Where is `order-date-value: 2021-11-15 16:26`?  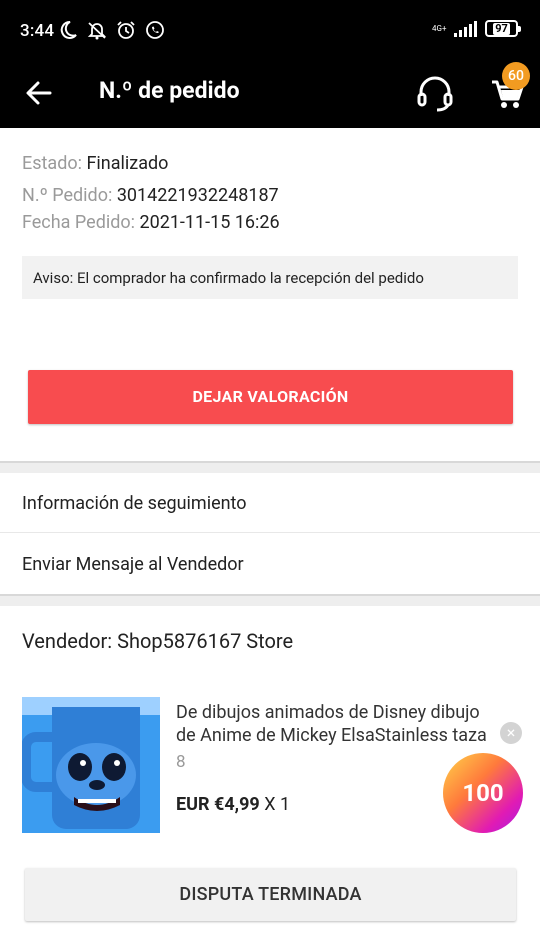 order-date-value: 2021-11-15 16:26 is located at coordinates (209, 222).